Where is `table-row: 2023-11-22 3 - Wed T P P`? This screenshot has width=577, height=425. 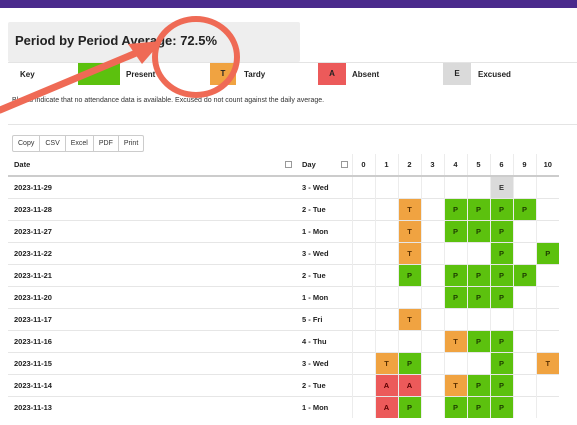
table-row: 2023-11-22 3 - Wed T P P is located at coordinates (283, 253).